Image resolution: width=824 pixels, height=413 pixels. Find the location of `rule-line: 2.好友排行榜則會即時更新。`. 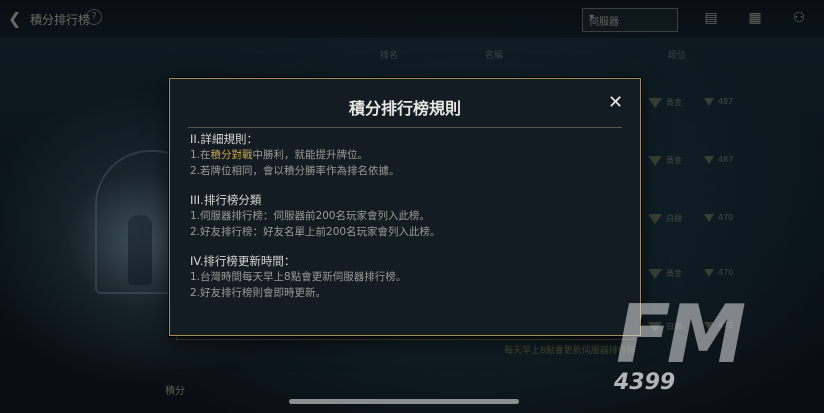

rule-line: 2.好友排行榜則會即時更新。 is located at coordinates (258, 293).